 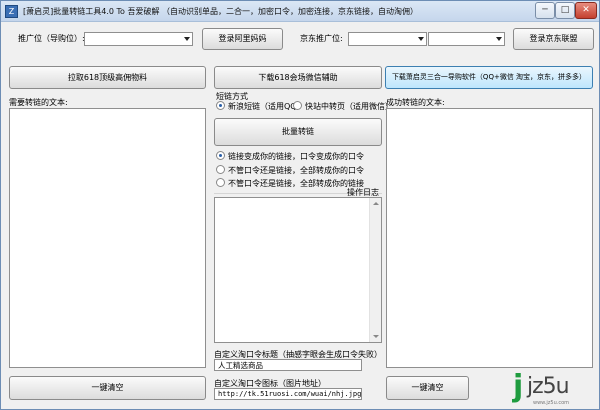 What do you see at coordinates (51, 38) in the screenshot?
I see `promo-position-label: 推广位（导购位）:` at bounding box center [51, 38].